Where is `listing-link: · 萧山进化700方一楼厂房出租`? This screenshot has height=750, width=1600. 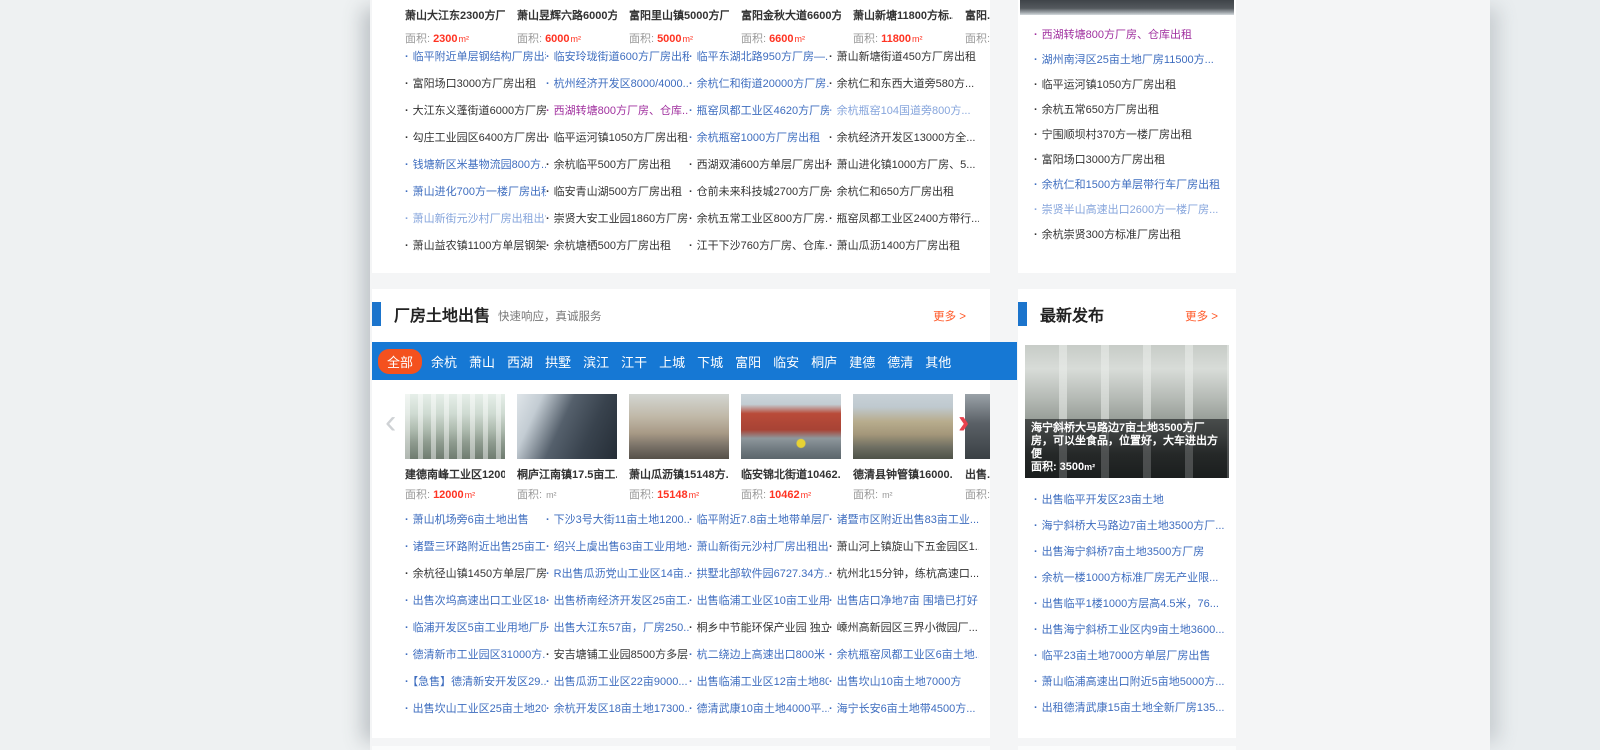
listing-link: · 萧山进化700方一楼厂房出租 is located at coordinates (475, 192).